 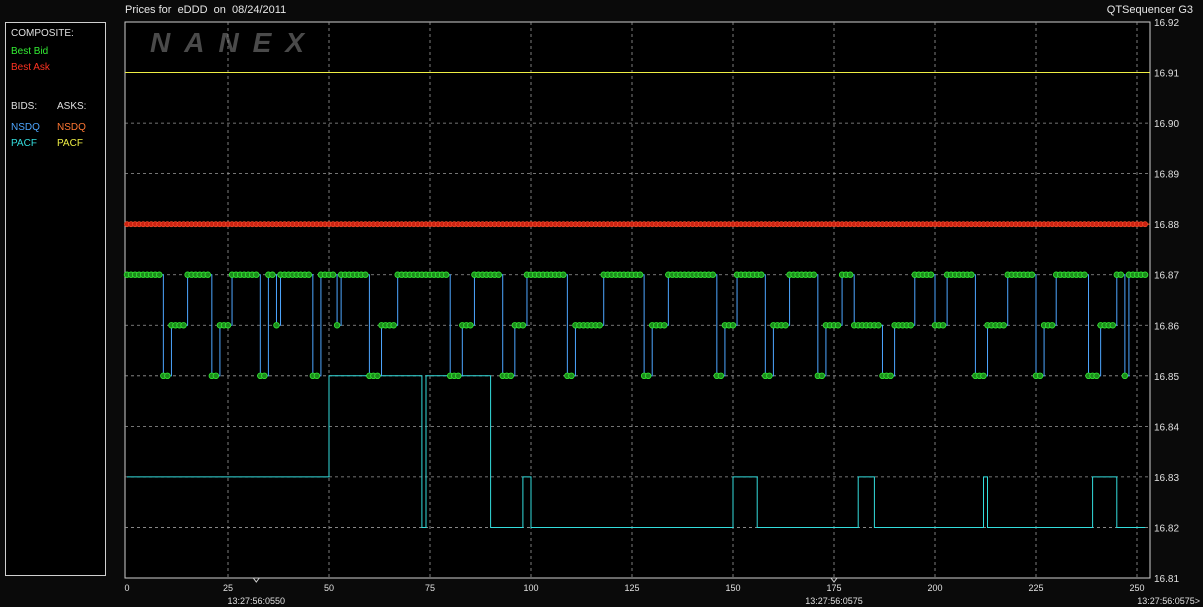 I want to click on y-tick-label: 16.90, so click(x=1166, y=124).